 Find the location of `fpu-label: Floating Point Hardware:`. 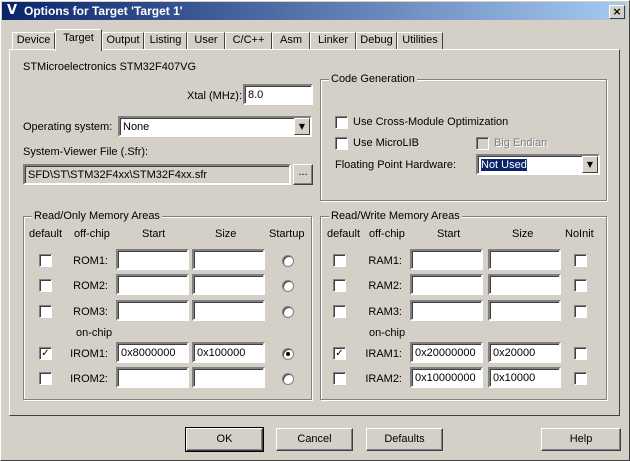

fpu-label: Floating Point Hardware: is located at coordinates (396, 165).